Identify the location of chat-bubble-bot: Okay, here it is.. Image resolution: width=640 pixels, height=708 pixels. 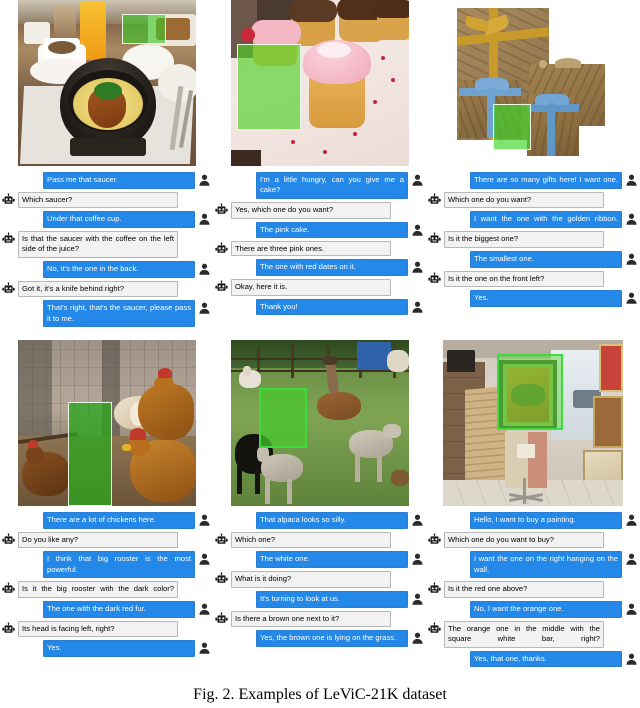
(311, 287).